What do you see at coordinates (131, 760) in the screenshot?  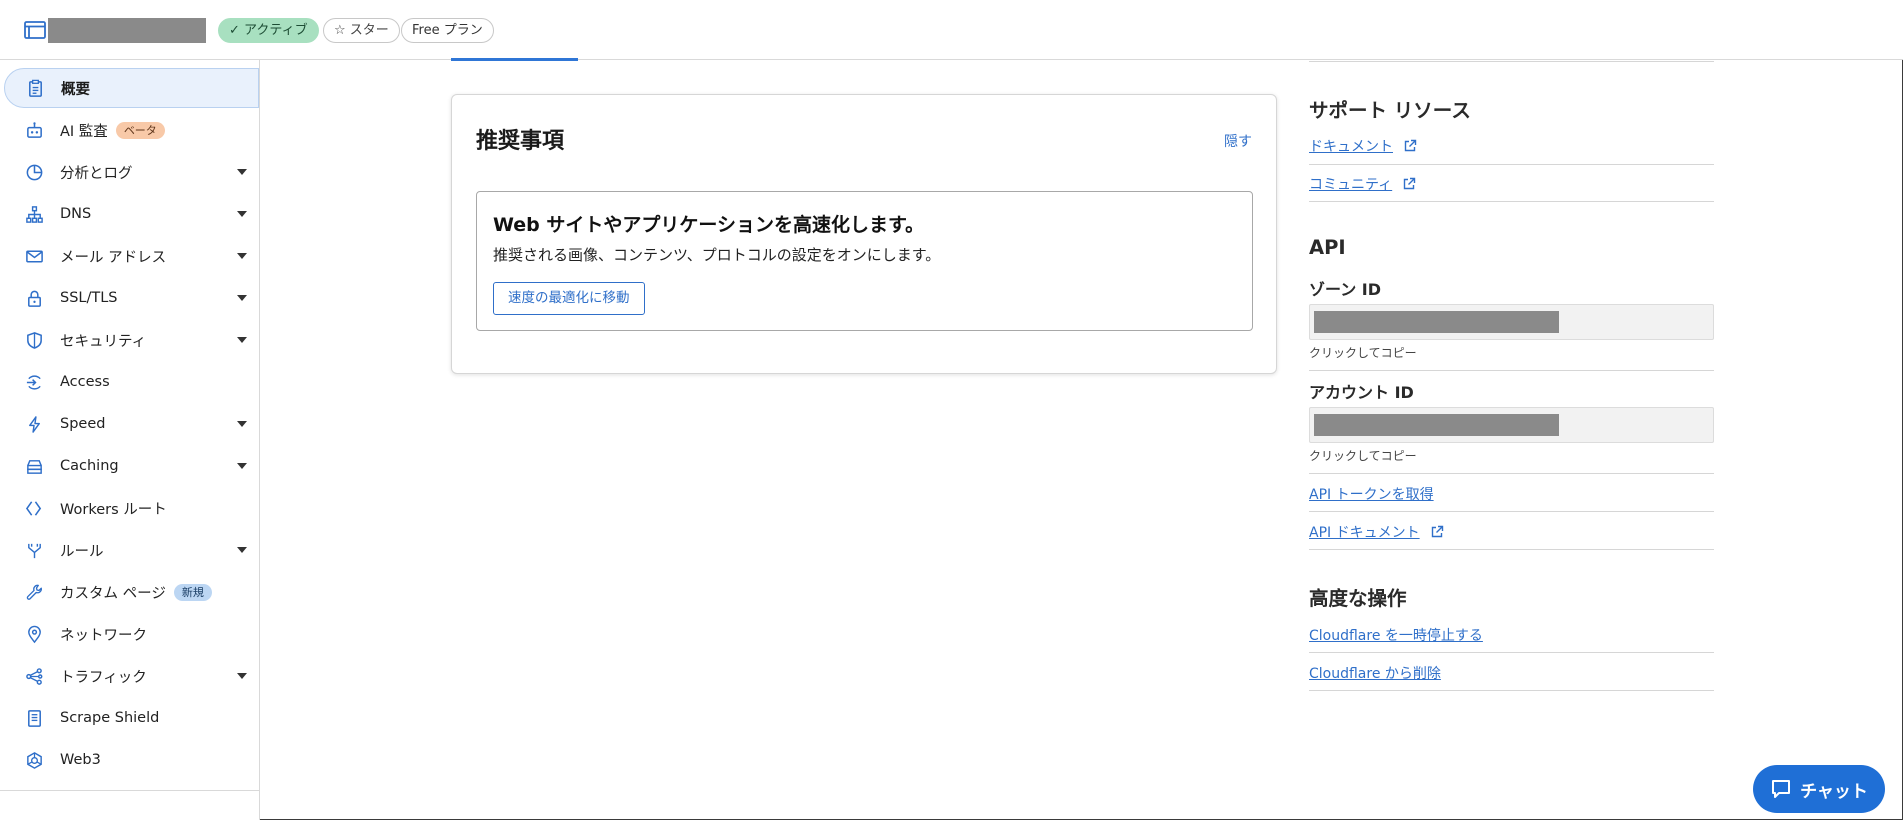 I see `sidebar-item-web3: Web3` at bounding box center [131, 760].